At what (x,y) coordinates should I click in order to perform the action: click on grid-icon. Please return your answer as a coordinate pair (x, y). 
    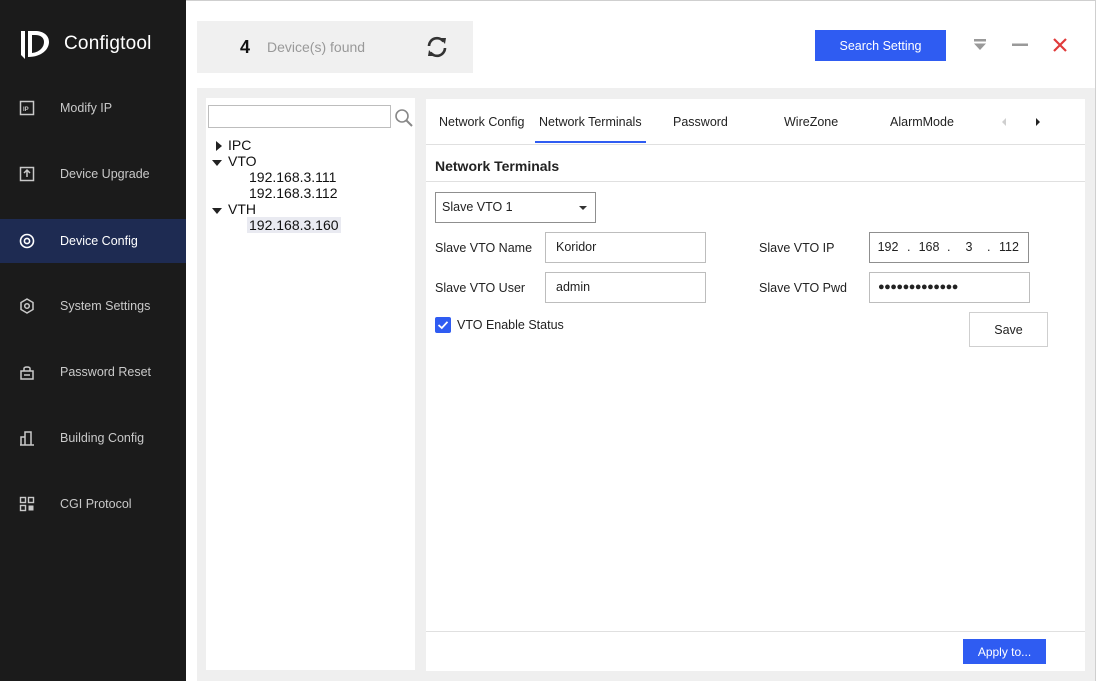
    Looking at the image, I should click on (27, 504).